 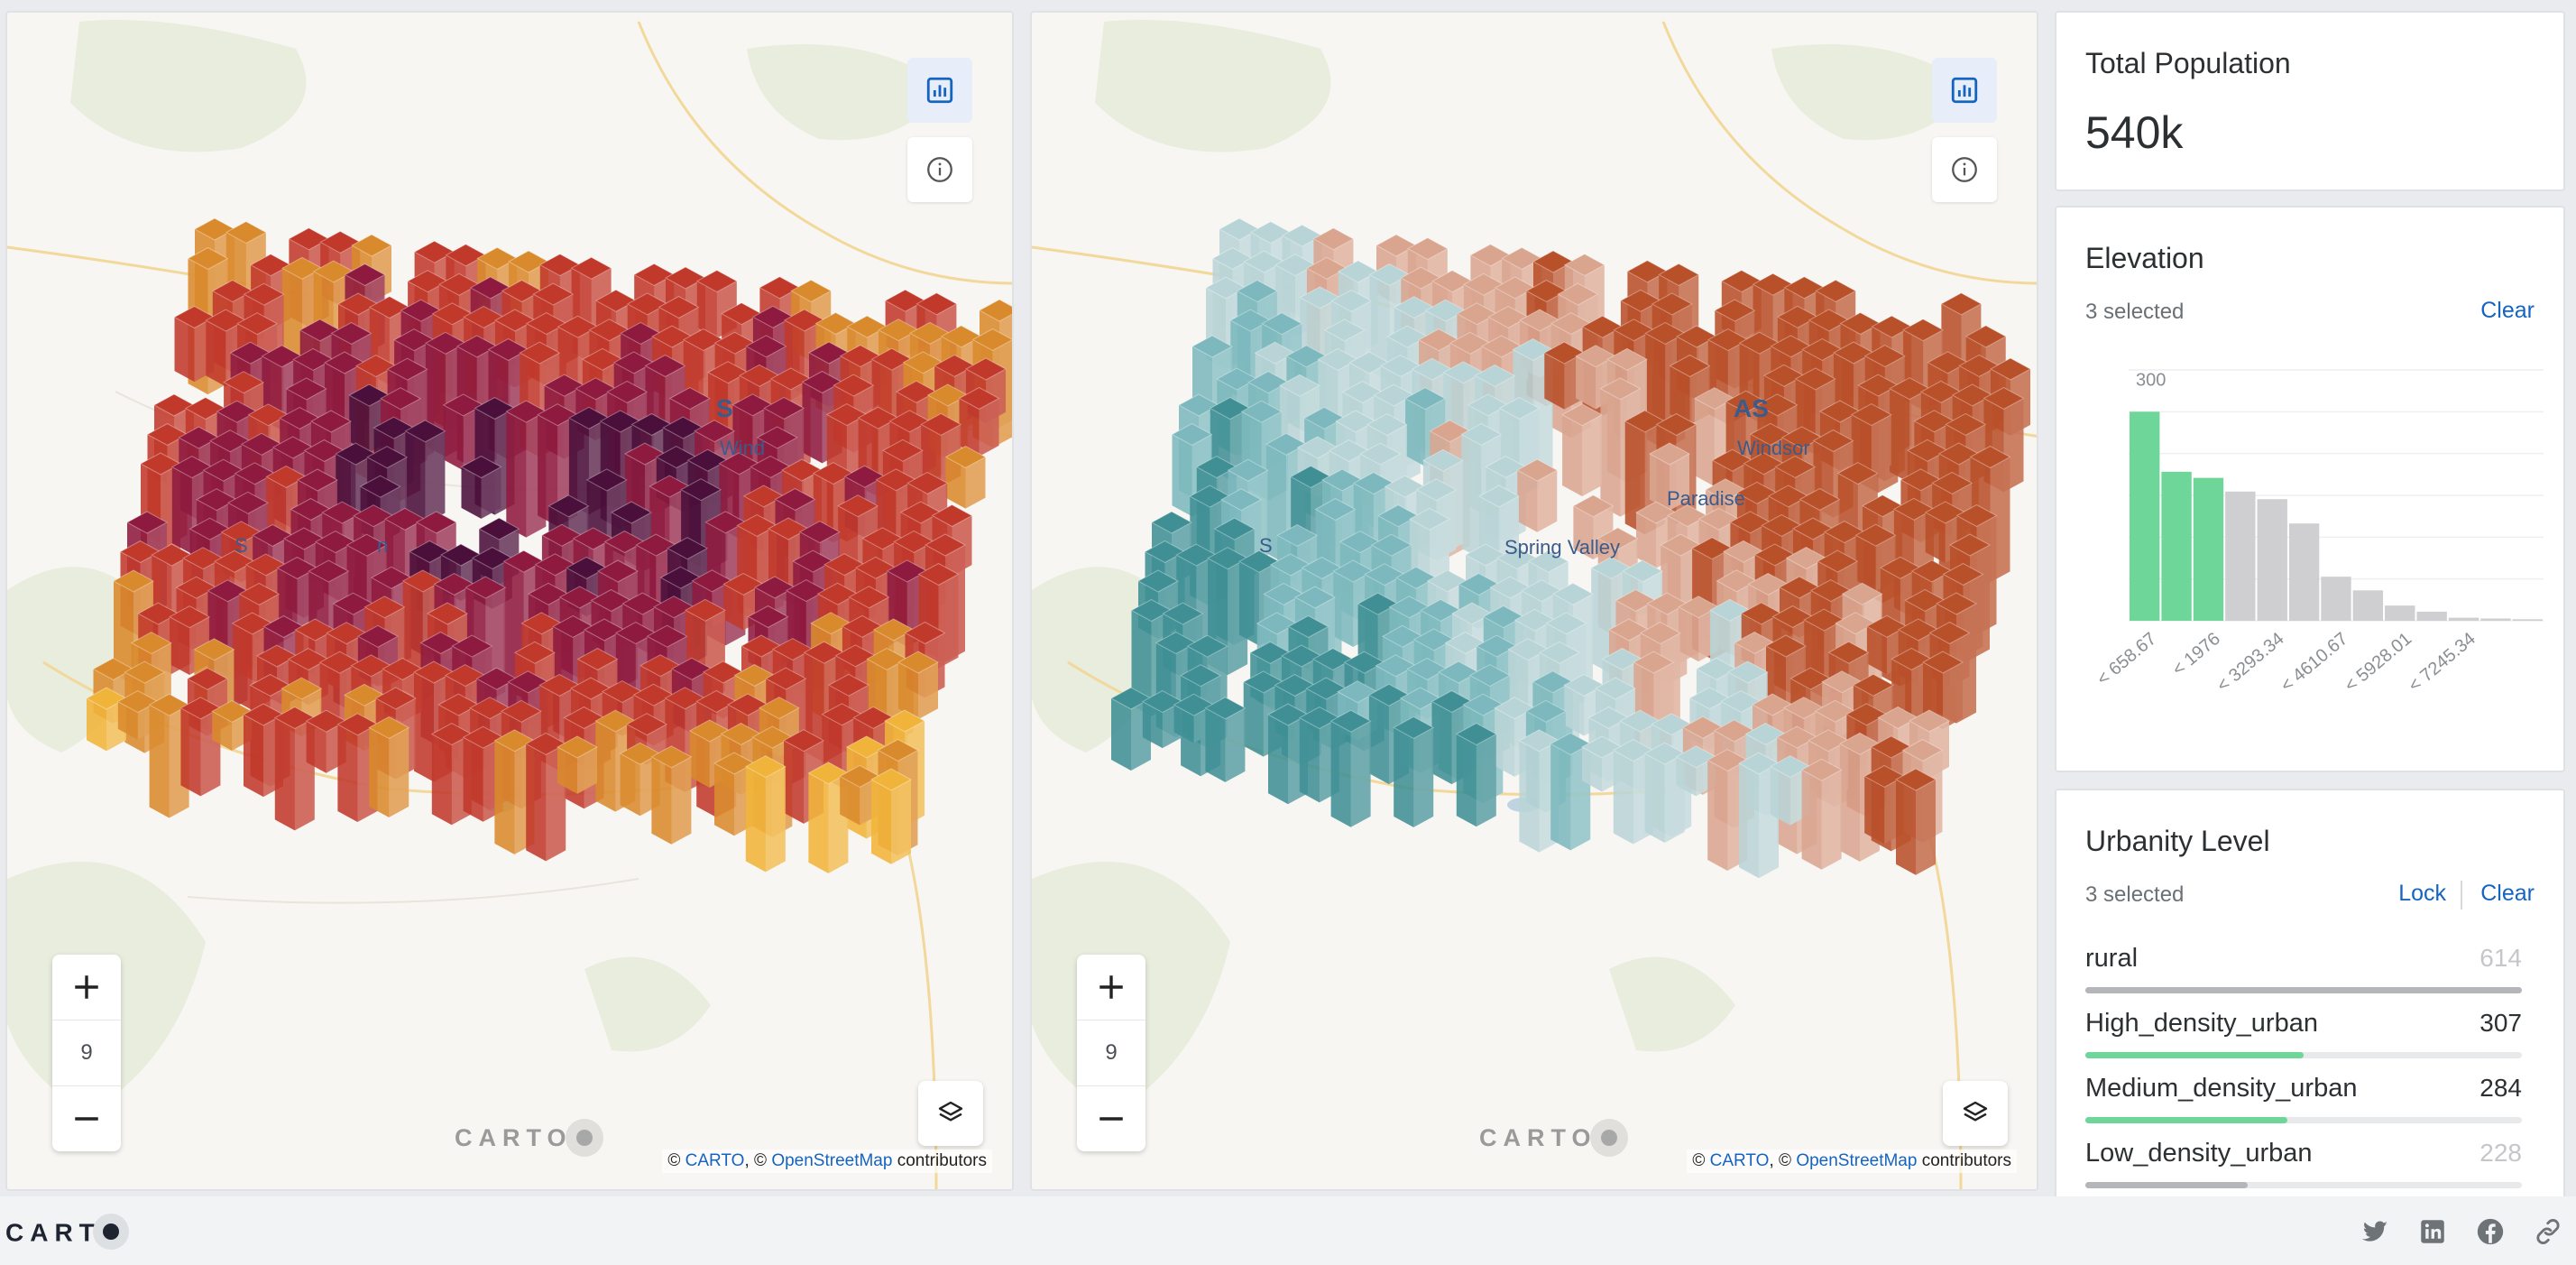 What do you see at coordinates (2134, 132) in the screenshot?
I see `total-population-value: 540k` at bounding box center [2134, 132].